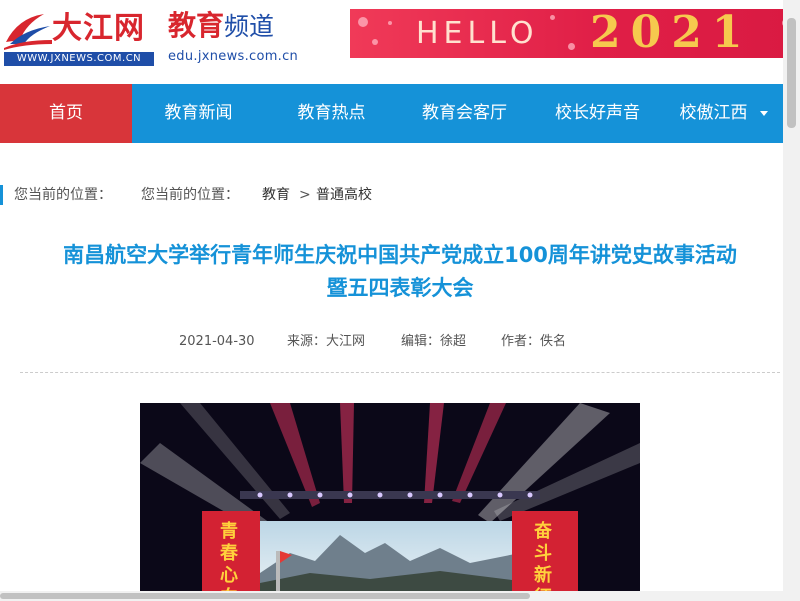  Describe the element at coordinates (98, 28) in the screenshot. I see `logo-name: 大江网` at that location.